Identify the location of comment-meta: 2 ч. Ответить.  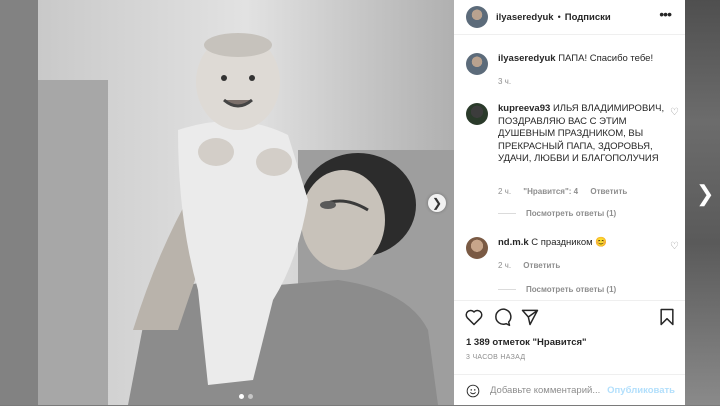
(534, 265).